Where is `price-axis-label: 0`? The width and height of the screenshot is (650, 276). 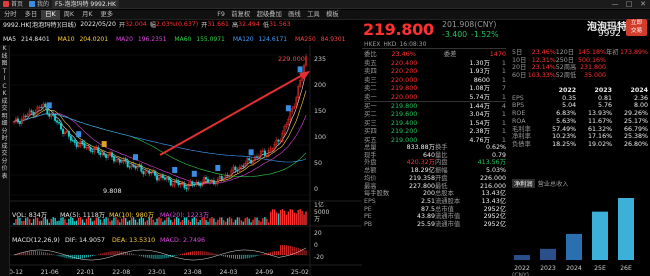 price-axis-label: 0 is located at coordinates (316, 189).